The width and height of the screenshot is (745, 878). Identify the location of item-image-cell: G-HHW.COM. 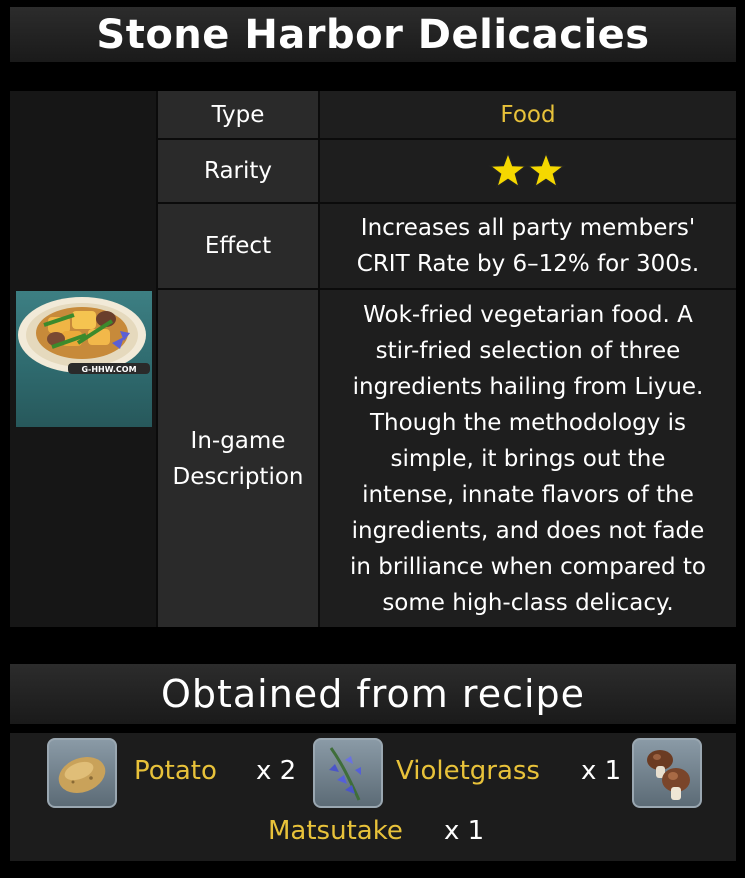
(83, 359).